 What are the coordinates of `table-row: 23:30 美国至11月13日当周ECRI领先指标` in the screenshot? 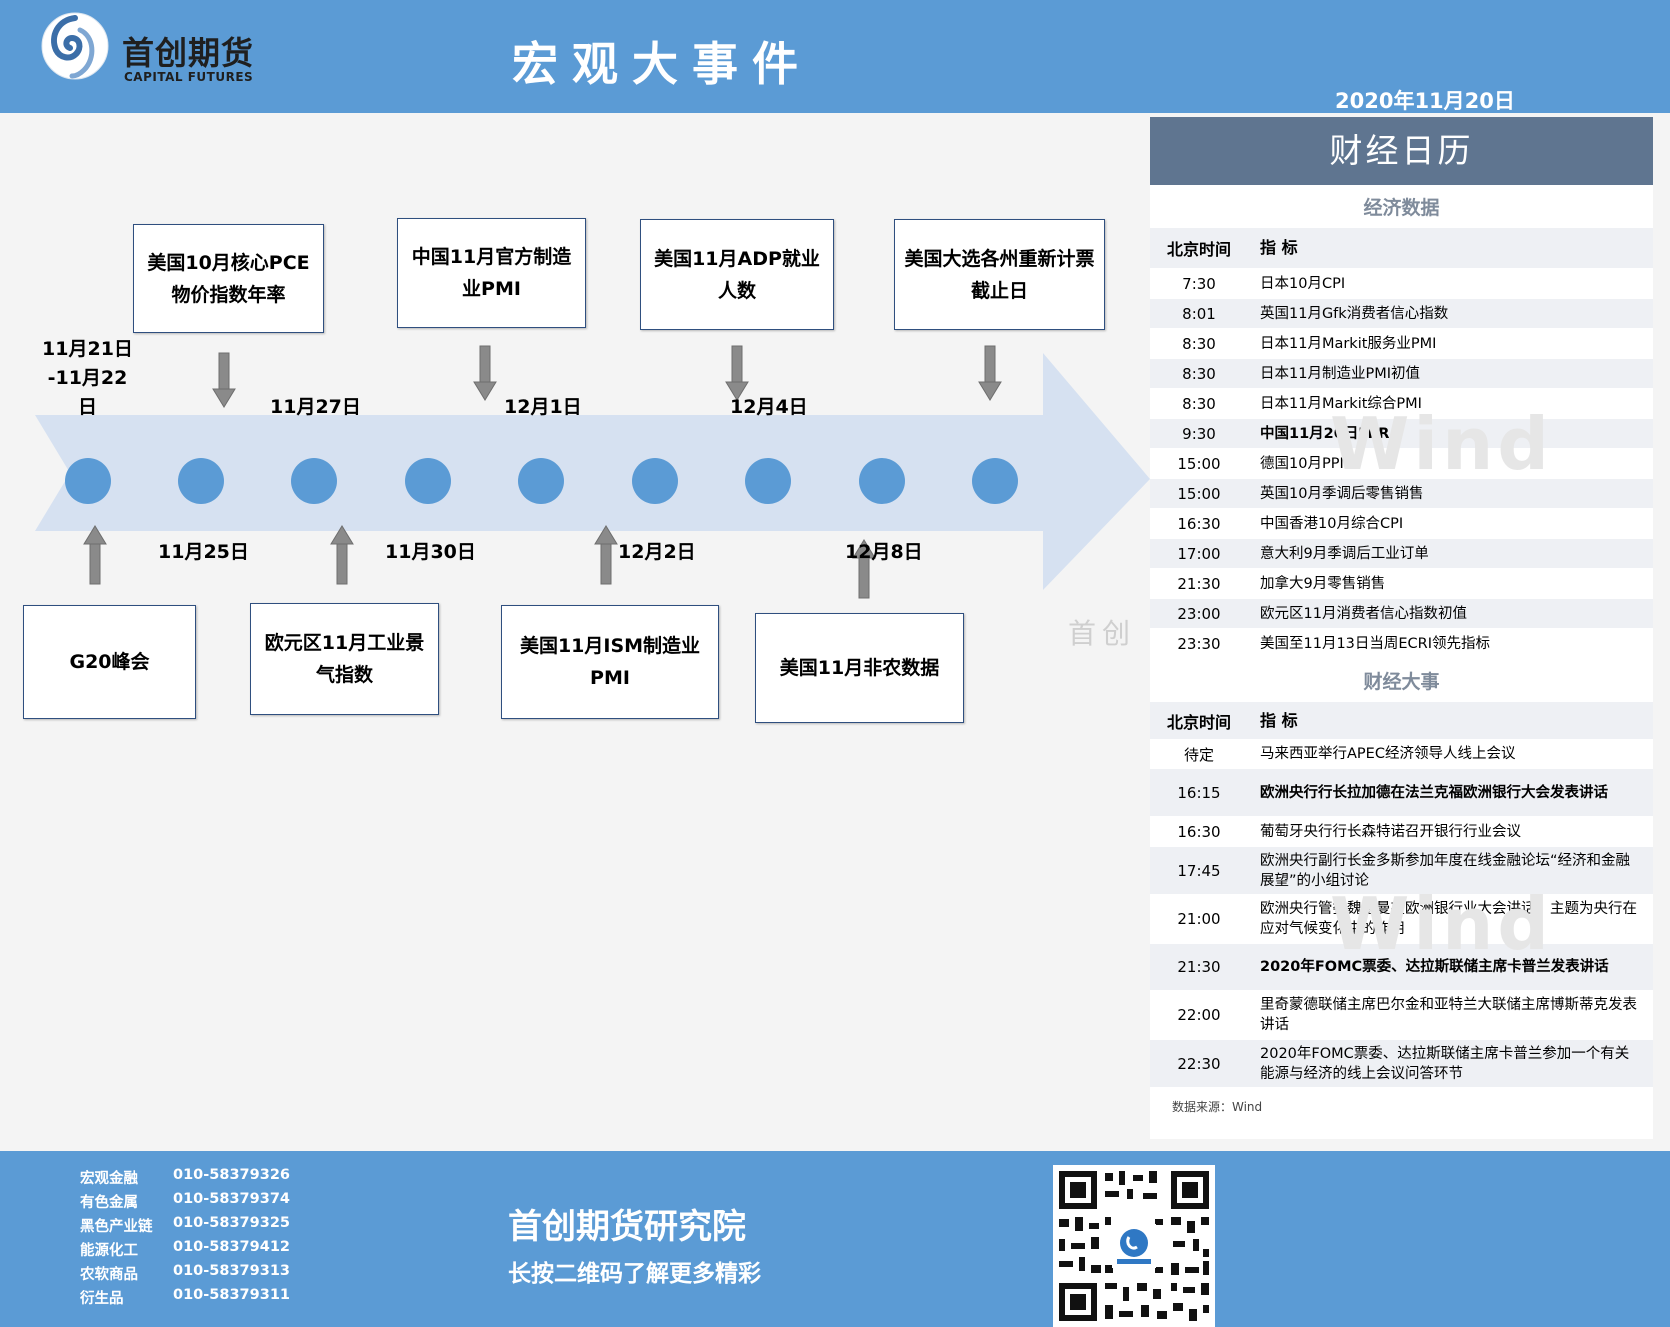 It's located at (1401, 644).